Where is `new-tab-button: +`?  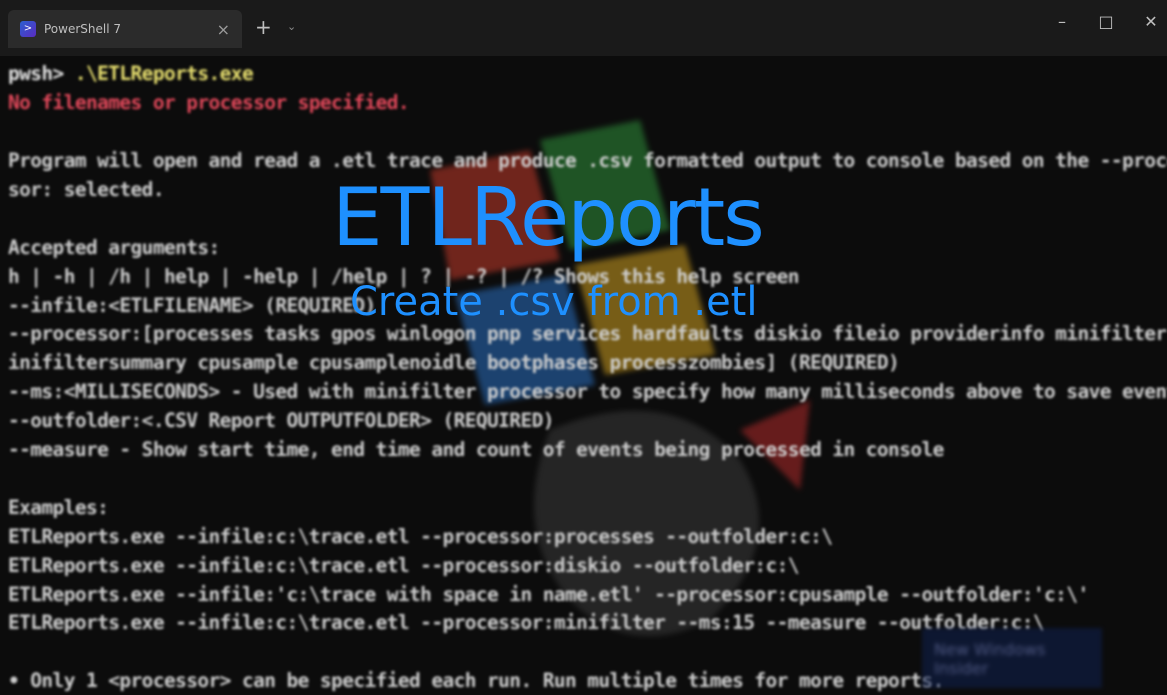
new-tab-button: + is located at coordinates (263, 27).